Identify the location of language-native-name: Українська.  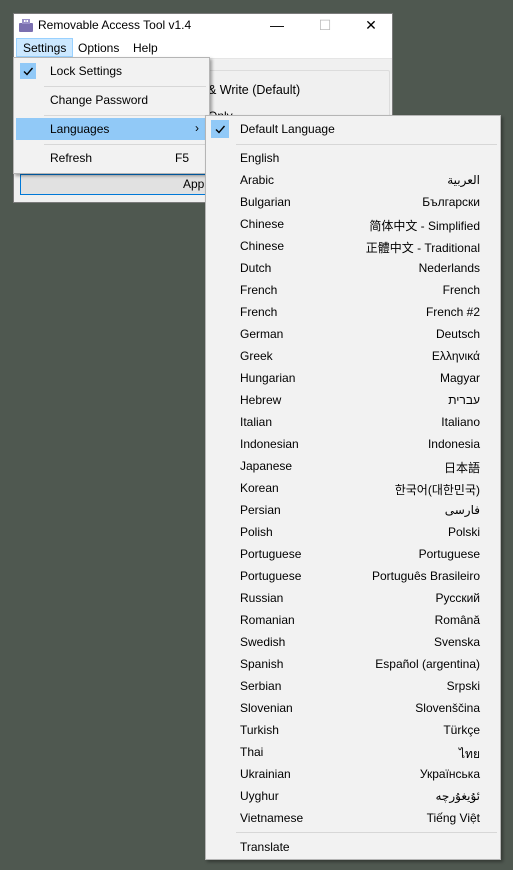
(449, 774).